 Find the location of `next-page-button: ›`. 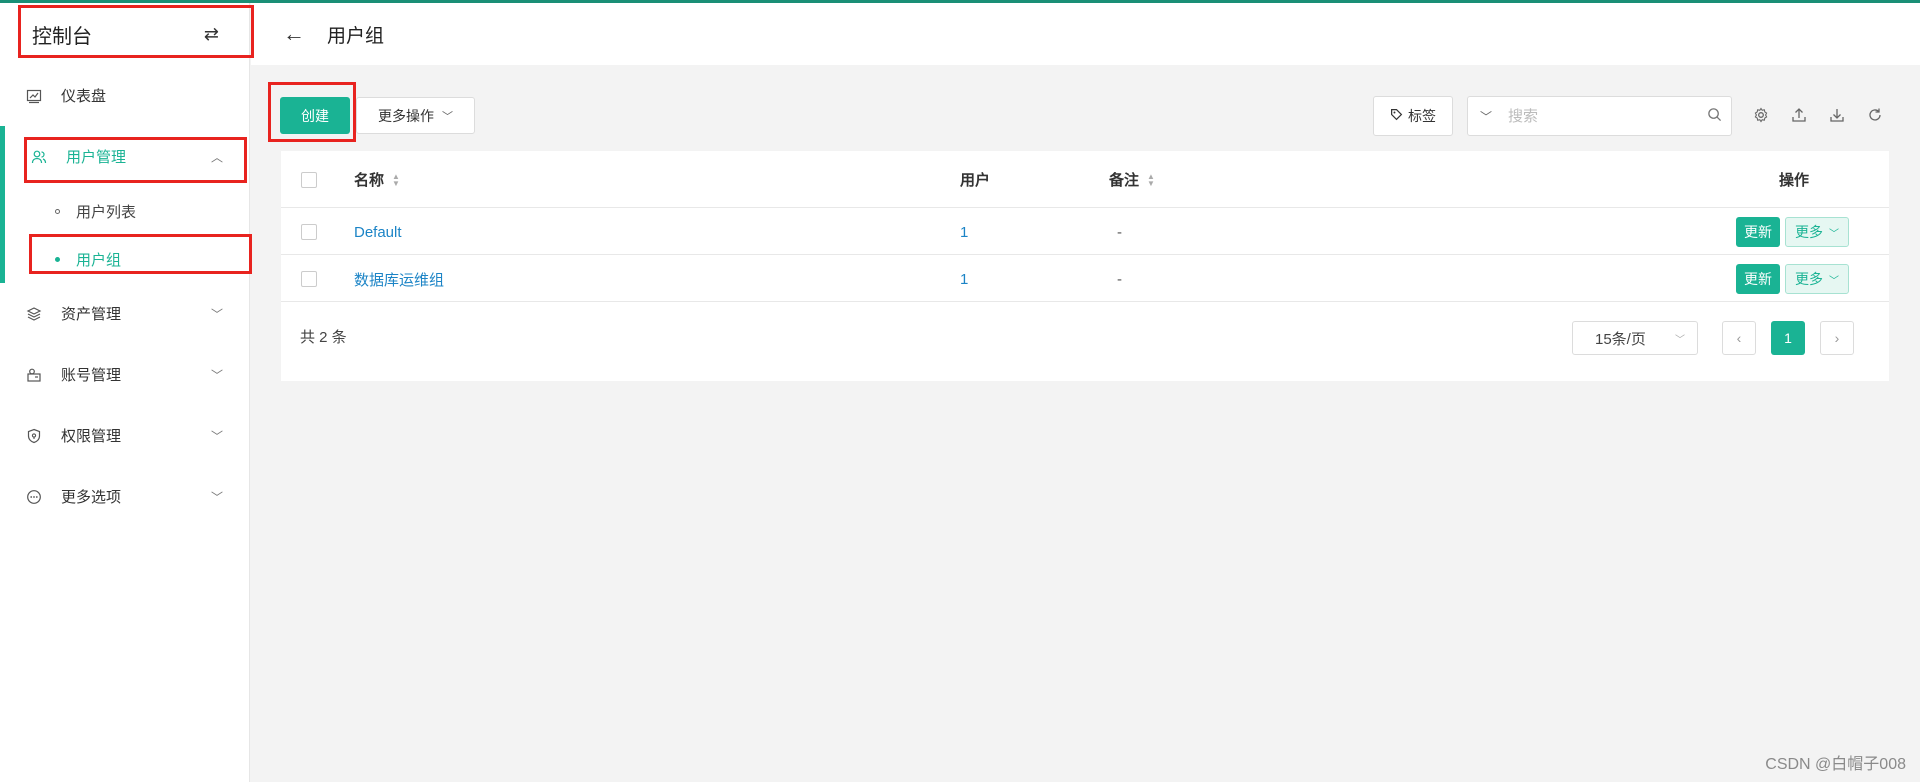

next-page-button: › is located at coordinates (1837, 338).